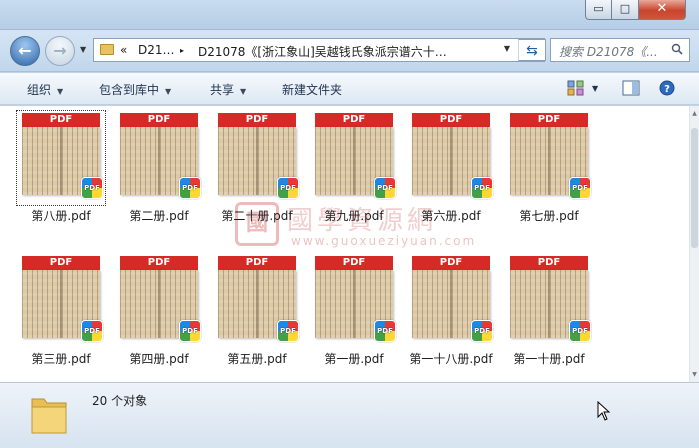 This screenshot has height=448, width=699. I want to click on search-icon, so click(677, 49).